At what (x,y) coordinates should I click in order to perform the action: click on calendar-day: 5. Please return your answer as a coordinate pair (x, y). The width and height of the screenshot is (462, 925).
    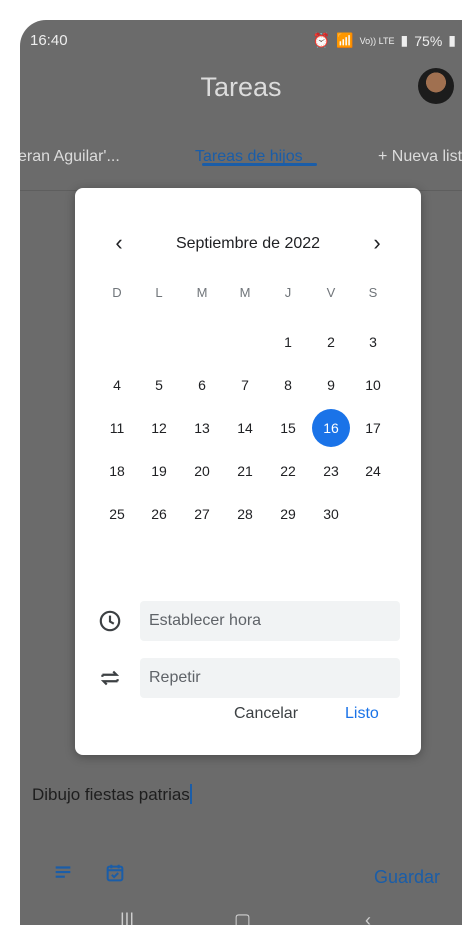
    Looking at the image, I should click on (159, 385).